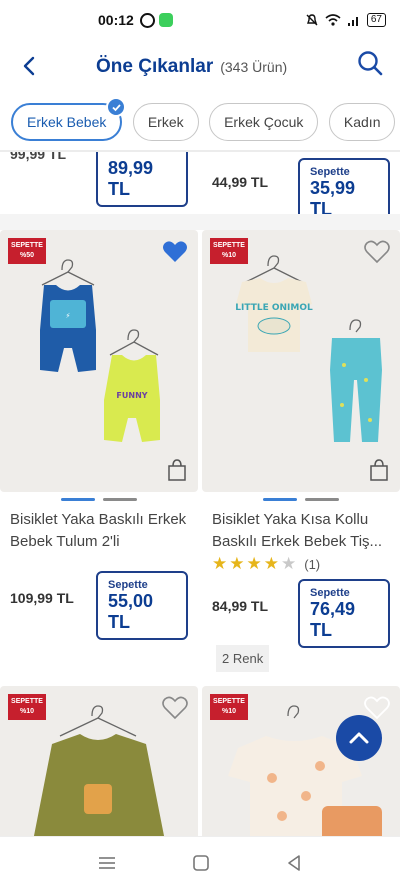 The height and width of the screenshot is (888, 400). I want to click on page-title: Öne Çıkanlar, so click(155, 66).